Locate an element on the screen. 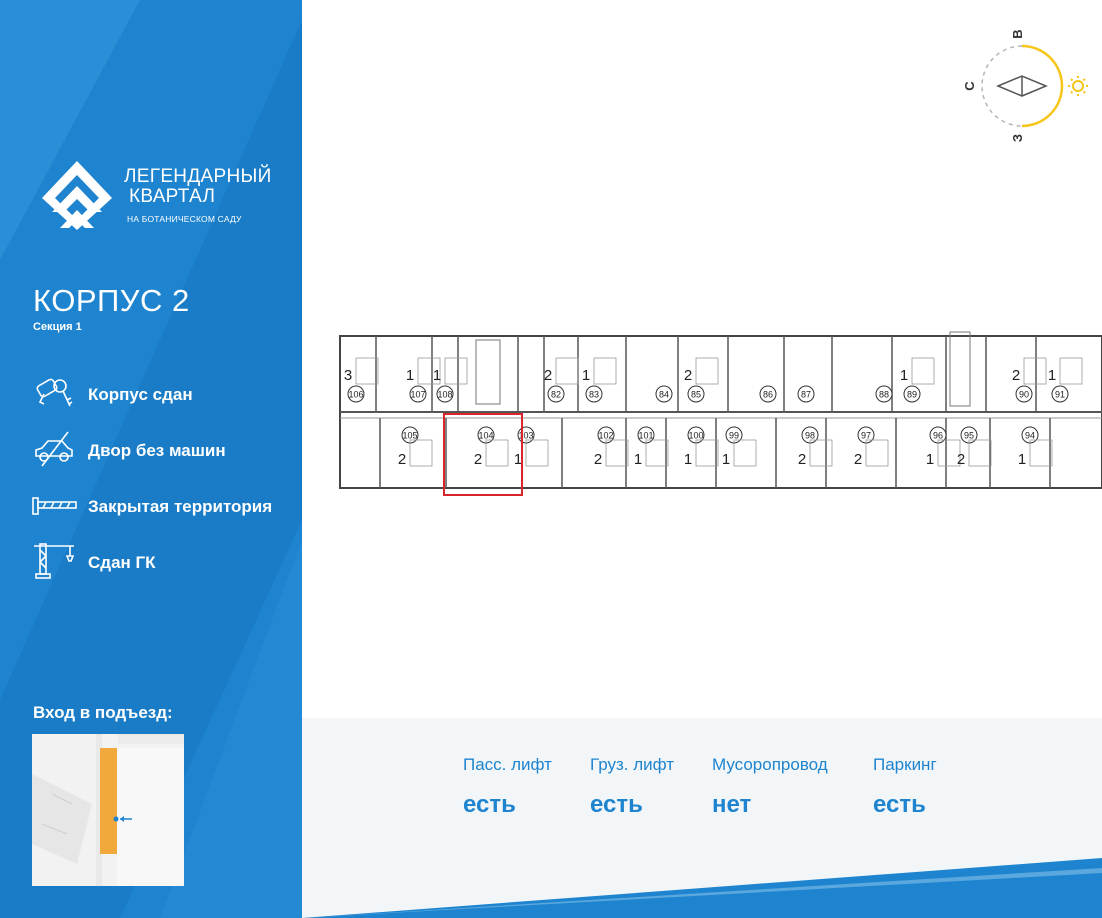  amenity-value: нет is located at coordinates (732, 804).